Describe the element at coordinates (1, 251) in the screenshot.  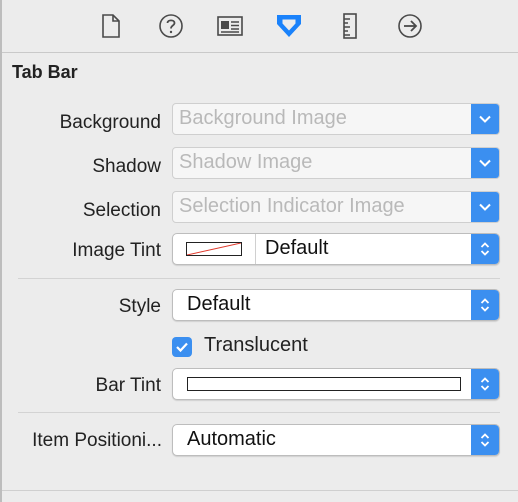
I see `panel-left-edge` at that location.